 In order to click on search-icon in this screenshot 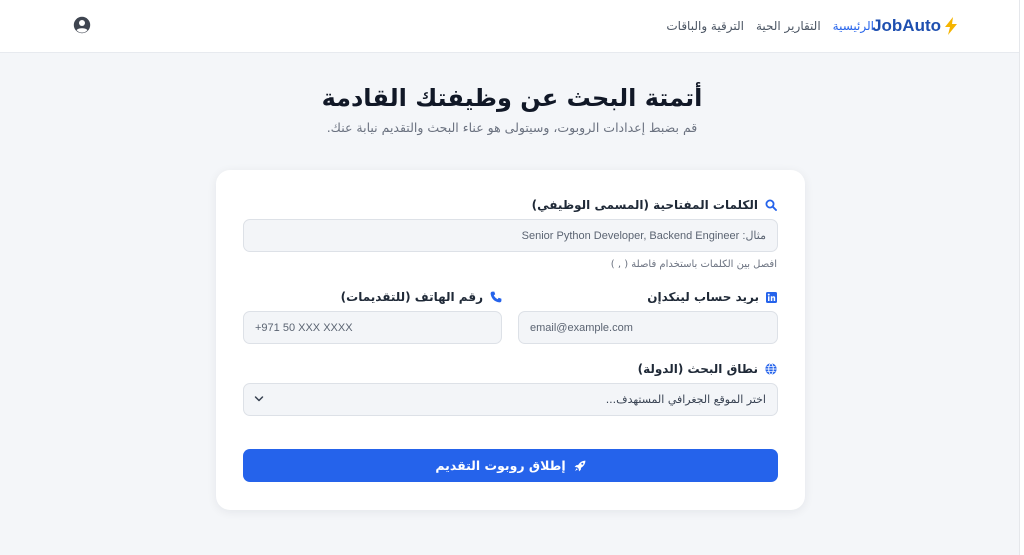, I will do `click(771, 205)`.